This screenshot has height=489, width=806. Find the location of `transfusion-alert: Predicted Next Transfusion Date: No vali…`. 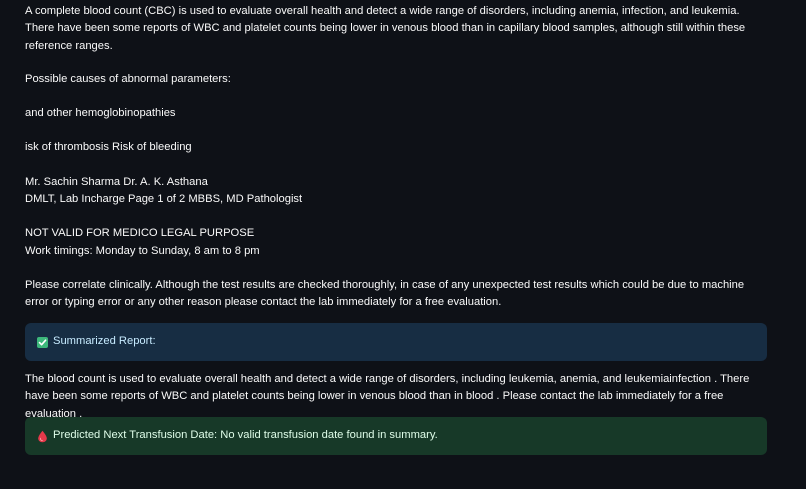

transfusion-alert: Predicted Next Transfusion Date: No vali… is located at coordinates (396, 436).